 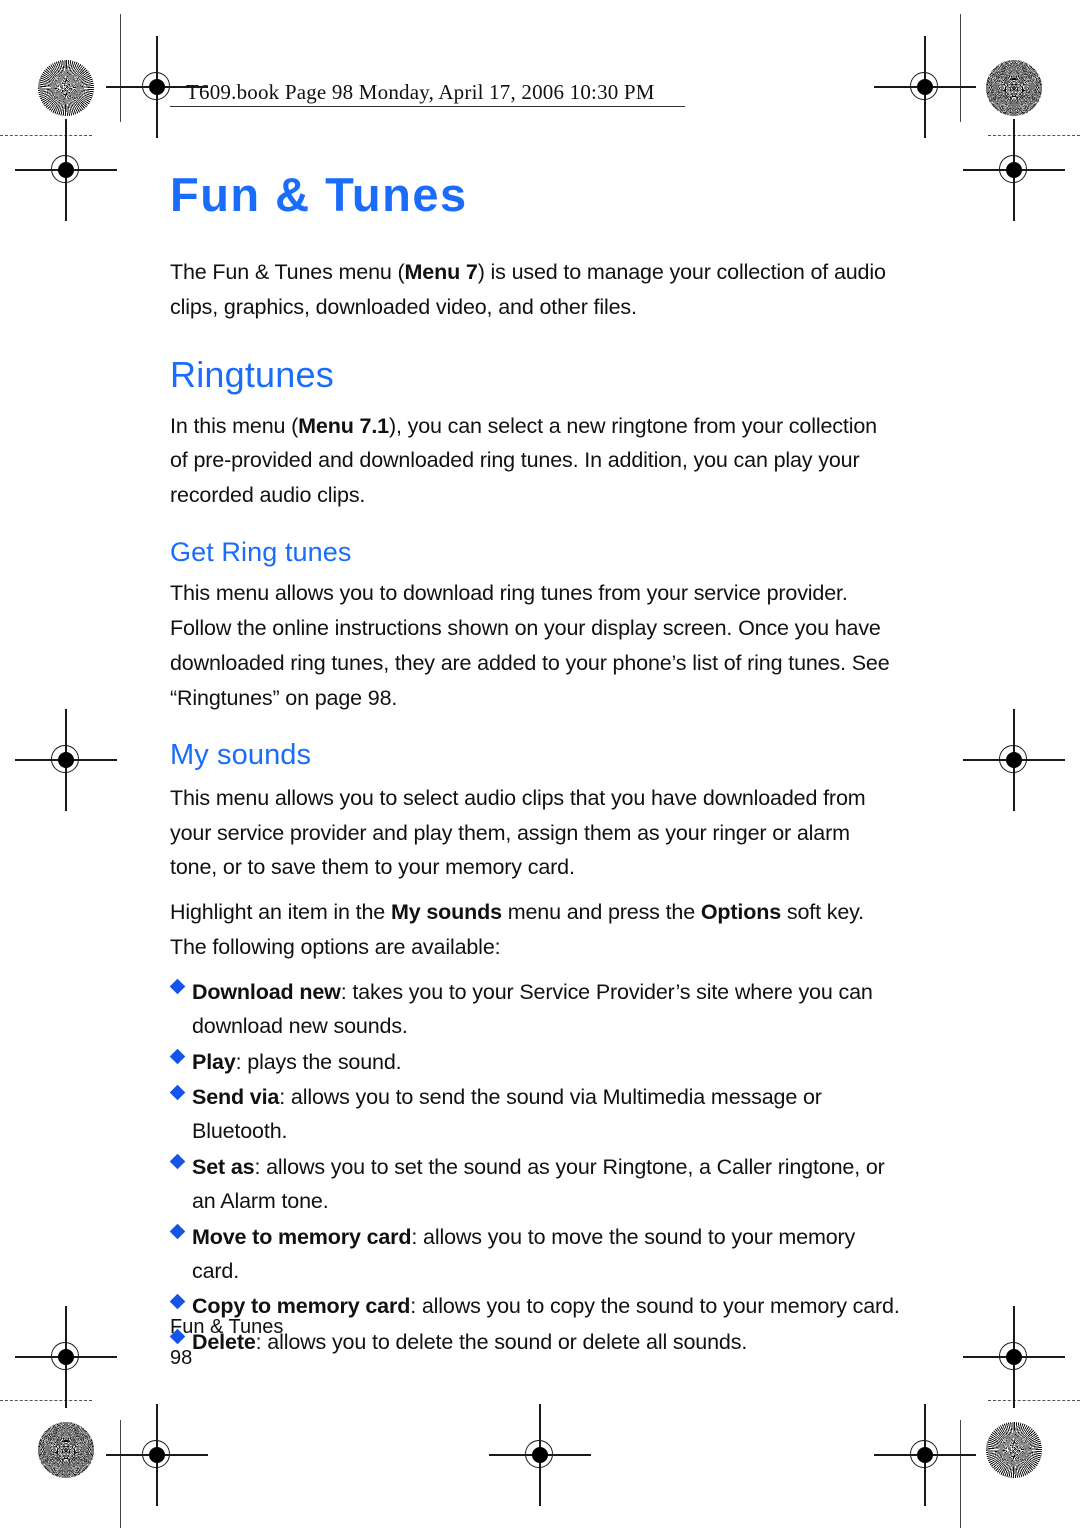 I want to click on registration-mark-mid-right, so click(x=1014, y=760).